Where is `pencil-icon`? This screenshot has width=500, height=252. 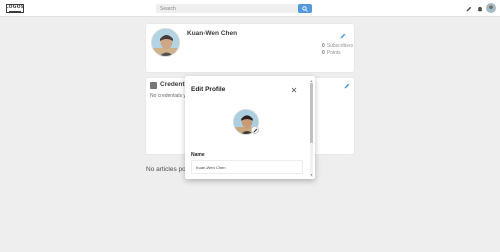 pencil-icon is located at coordinates (255, 130).